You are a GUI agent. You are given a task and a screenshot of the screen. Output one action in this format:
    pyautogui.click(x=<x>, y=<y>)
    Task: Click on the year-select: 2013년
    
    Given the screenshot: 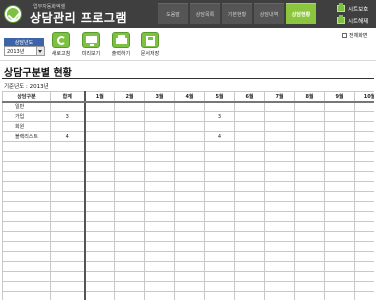 What is the action you would take?
    pyautogui.click(x=24, y=51)
    